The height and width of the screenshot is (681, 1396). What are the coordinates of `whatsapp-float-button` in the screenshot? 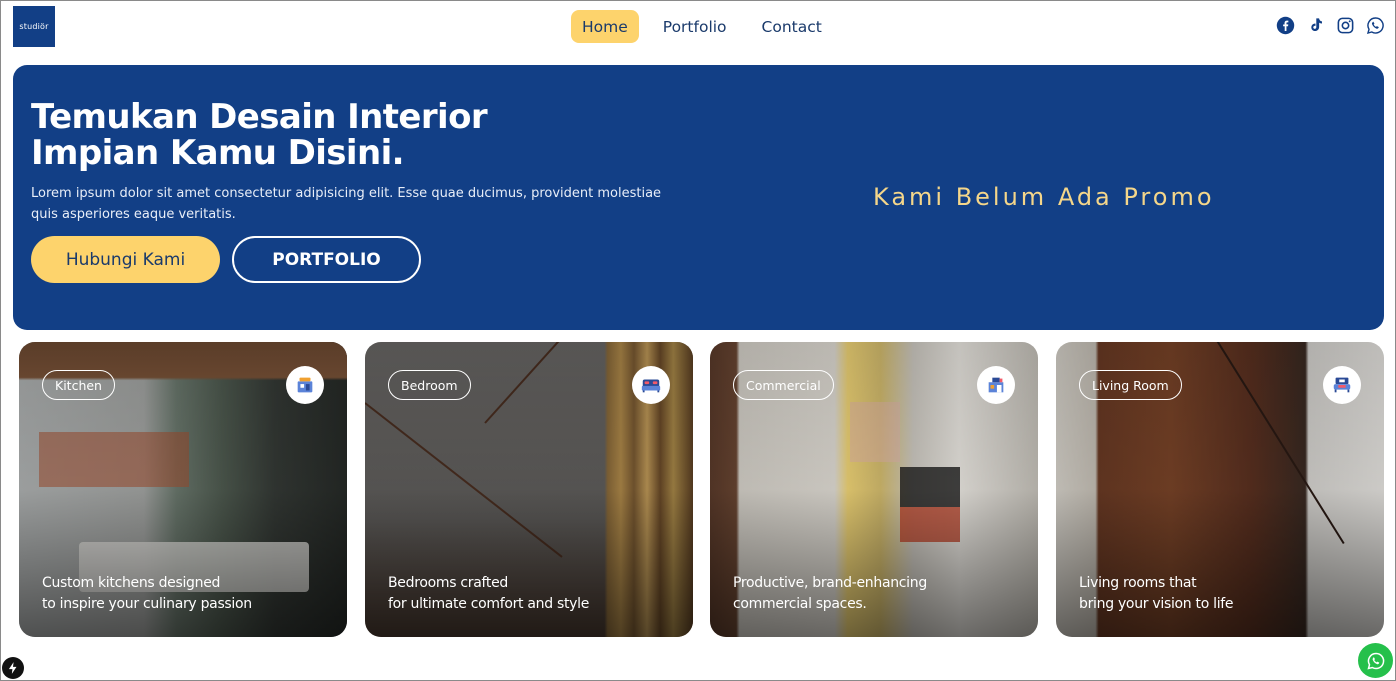 It's located at (1375, 660).